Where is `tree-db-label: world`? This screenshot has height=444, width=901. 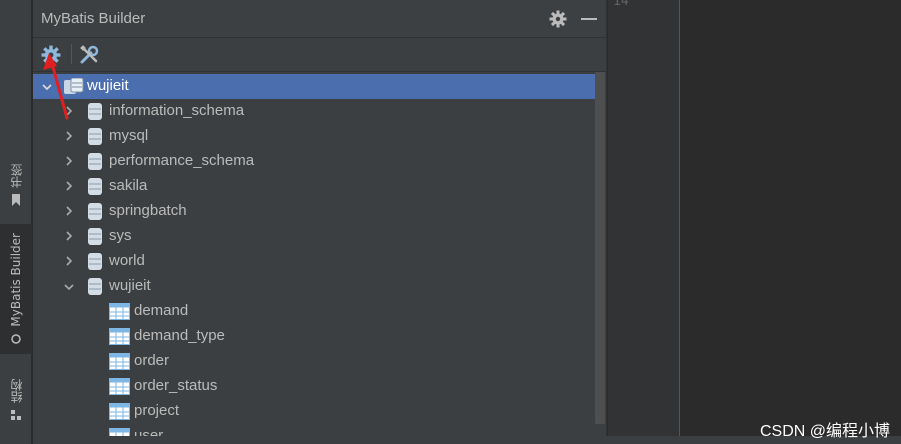 tree-db-label: world is located at coordinates (127, 260).